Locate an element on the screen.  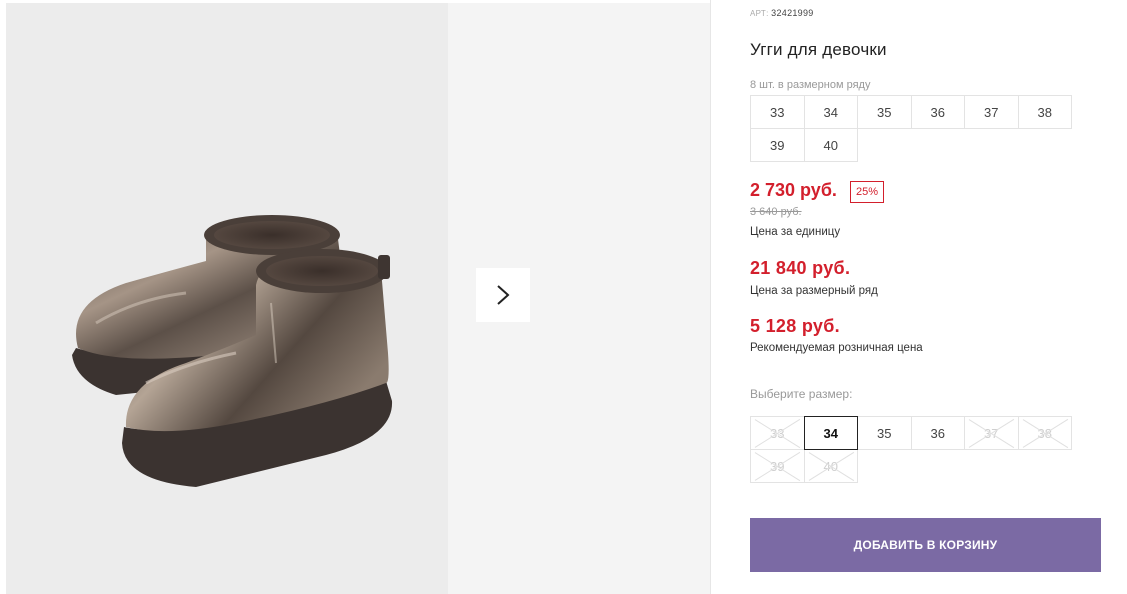
retail-price: 5 128 руб. is located at coordinates (795, 326).